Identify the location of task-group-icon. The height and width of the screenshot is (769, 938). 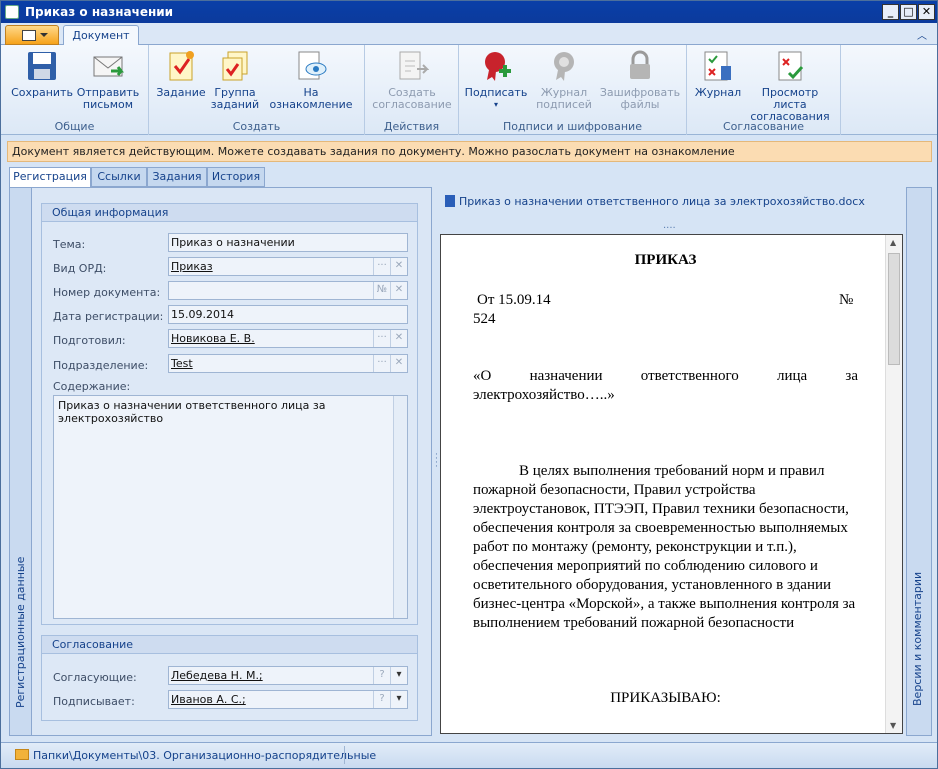
(235, 66).